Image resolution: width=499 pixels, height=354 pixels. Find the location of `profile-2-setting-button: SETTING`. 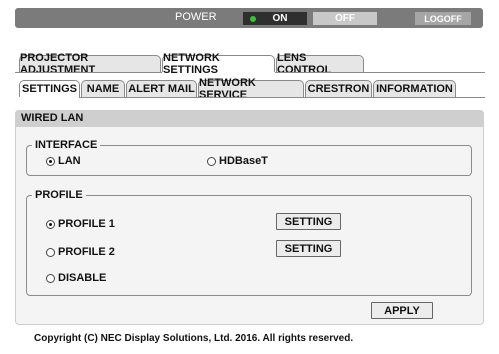

profile-2-setting-button: SETTING is located at coordinates (308, 248).